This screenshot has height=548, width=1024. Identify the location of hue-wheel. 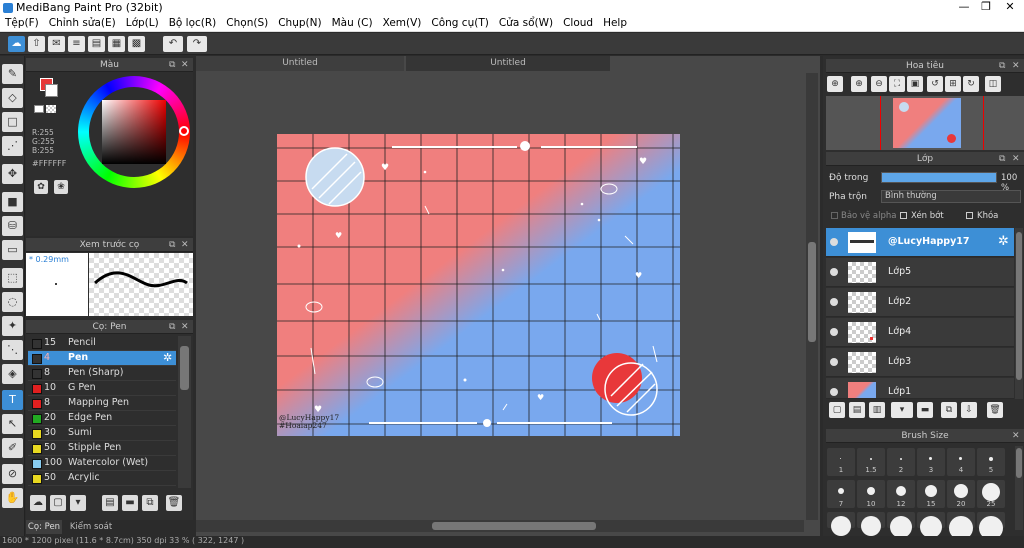
(134, 132).